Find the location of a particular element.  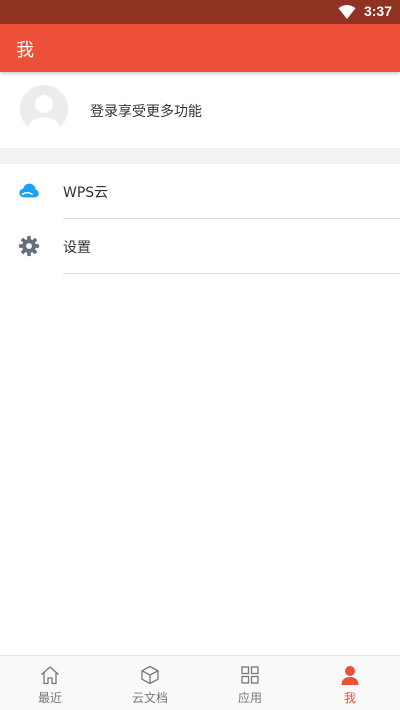

bottom-navigation: 最近 云文档 应用 我 is located at coordinates (200, 682).